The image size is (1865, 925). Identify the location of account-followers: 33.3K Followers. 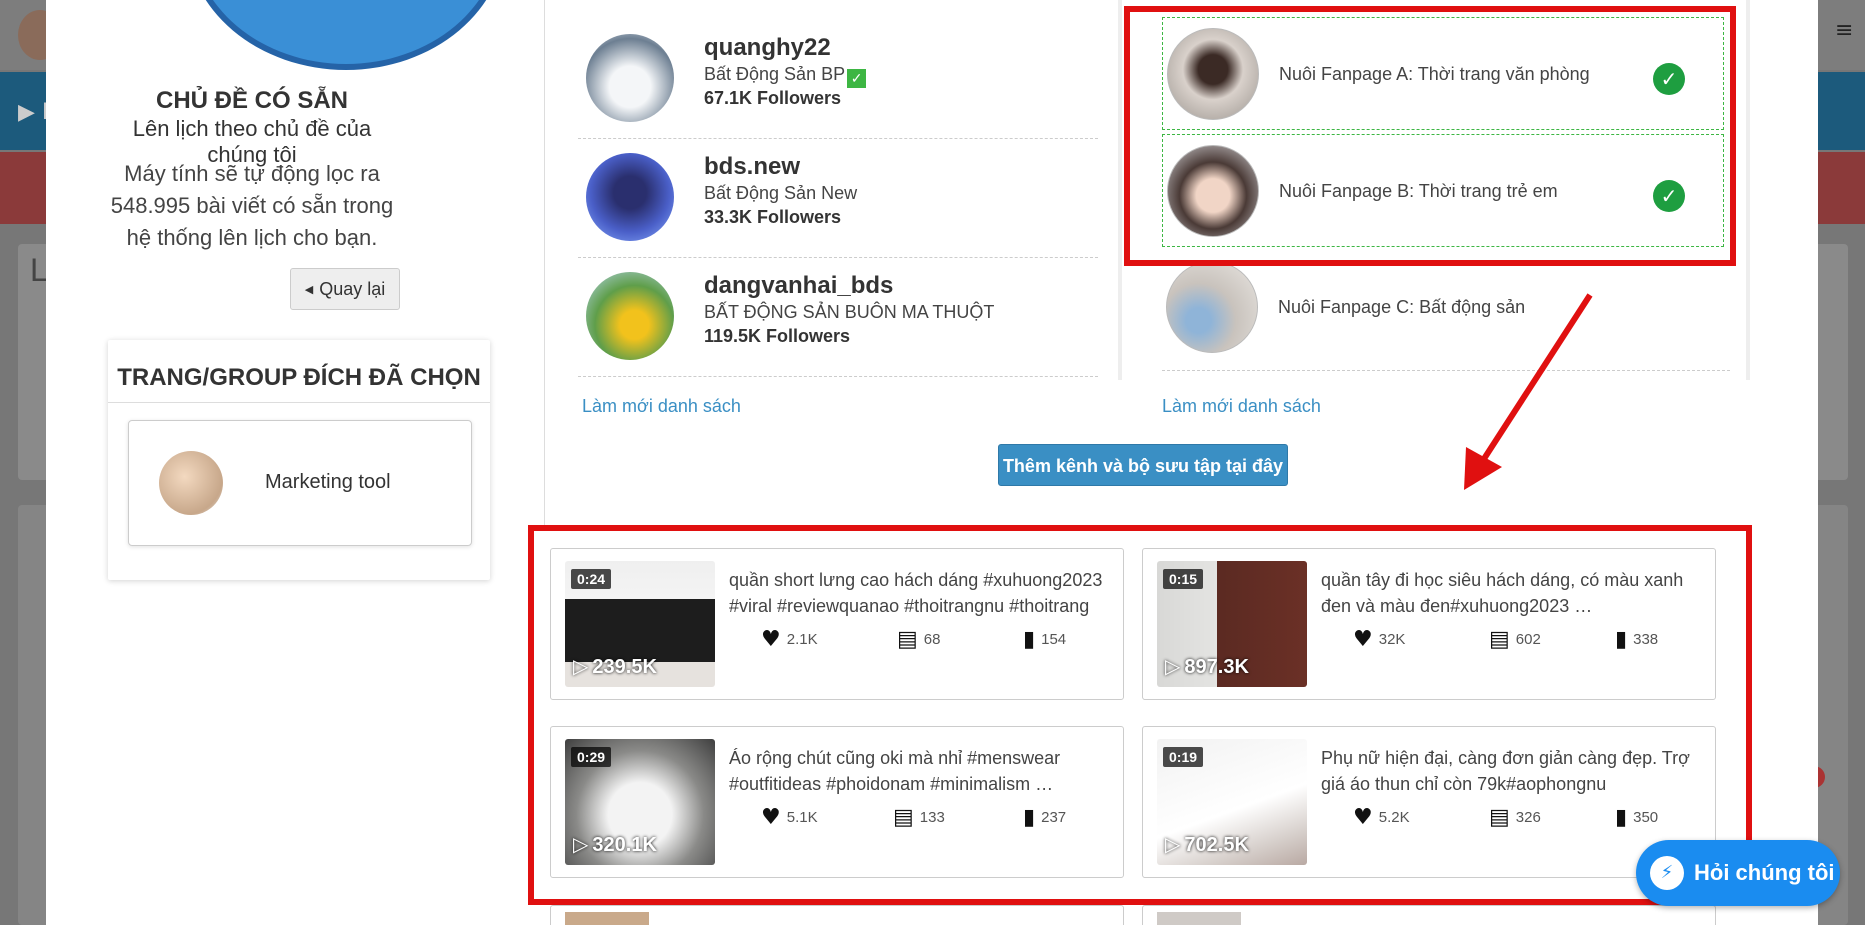
(773, 217).